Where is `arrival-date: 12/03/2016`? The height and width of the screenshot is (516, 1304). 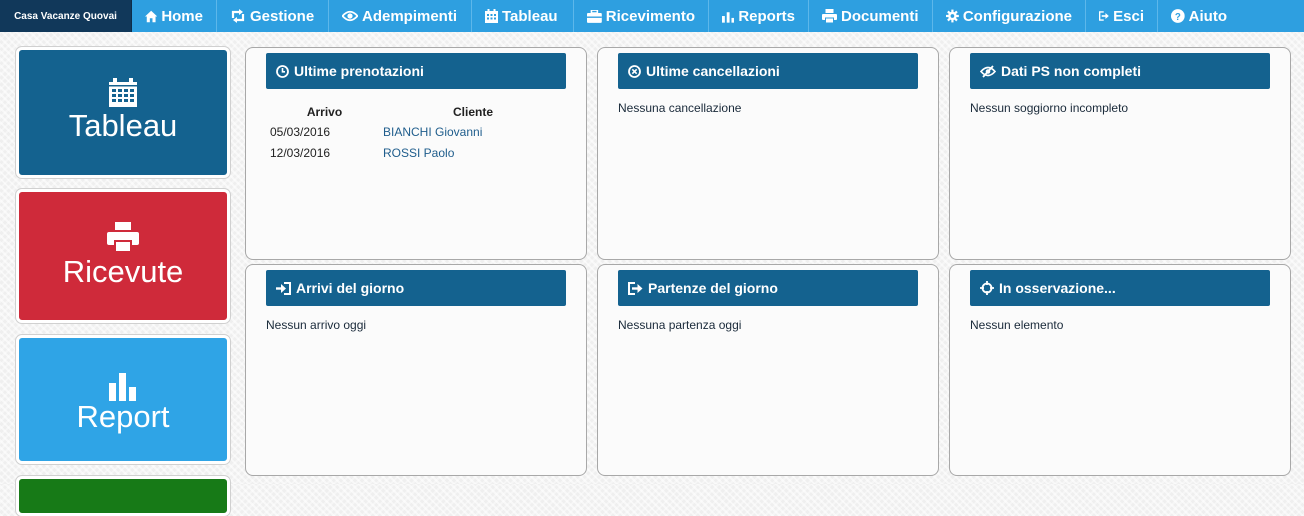 arrival-date: 12/03/2016 is located at coordinates (300, 152).